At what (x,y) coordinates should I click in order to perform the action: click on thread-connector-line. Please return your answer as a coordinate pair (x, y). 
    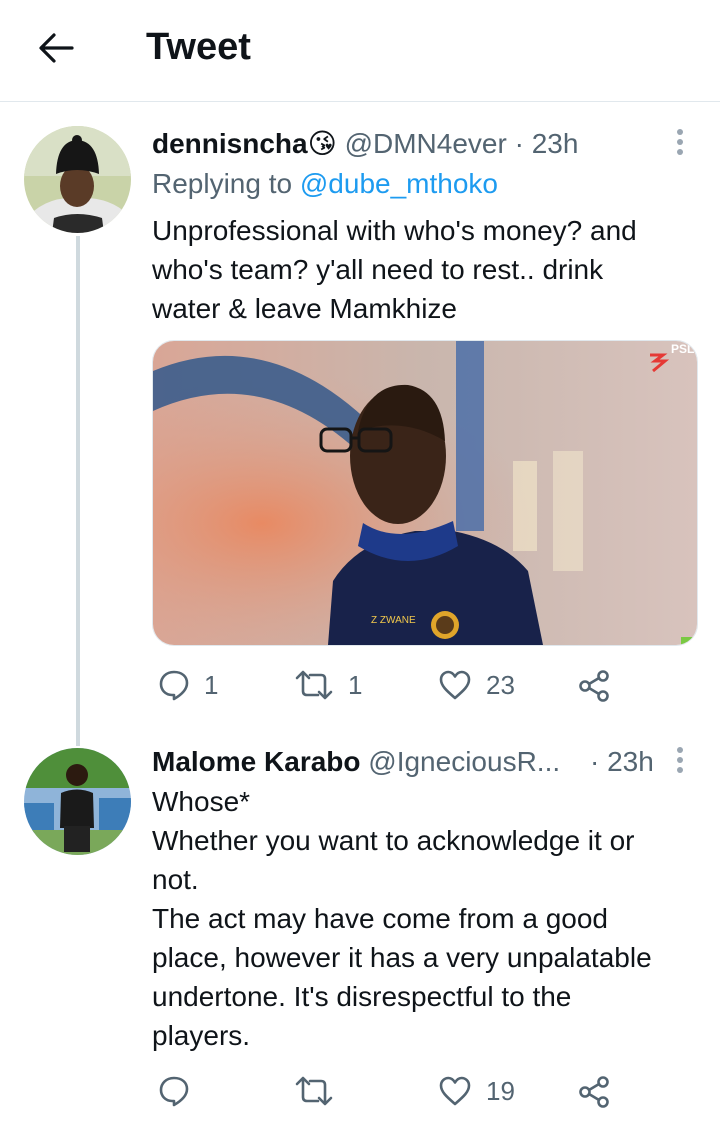
    Looking at the image, I should click on (78, 491).